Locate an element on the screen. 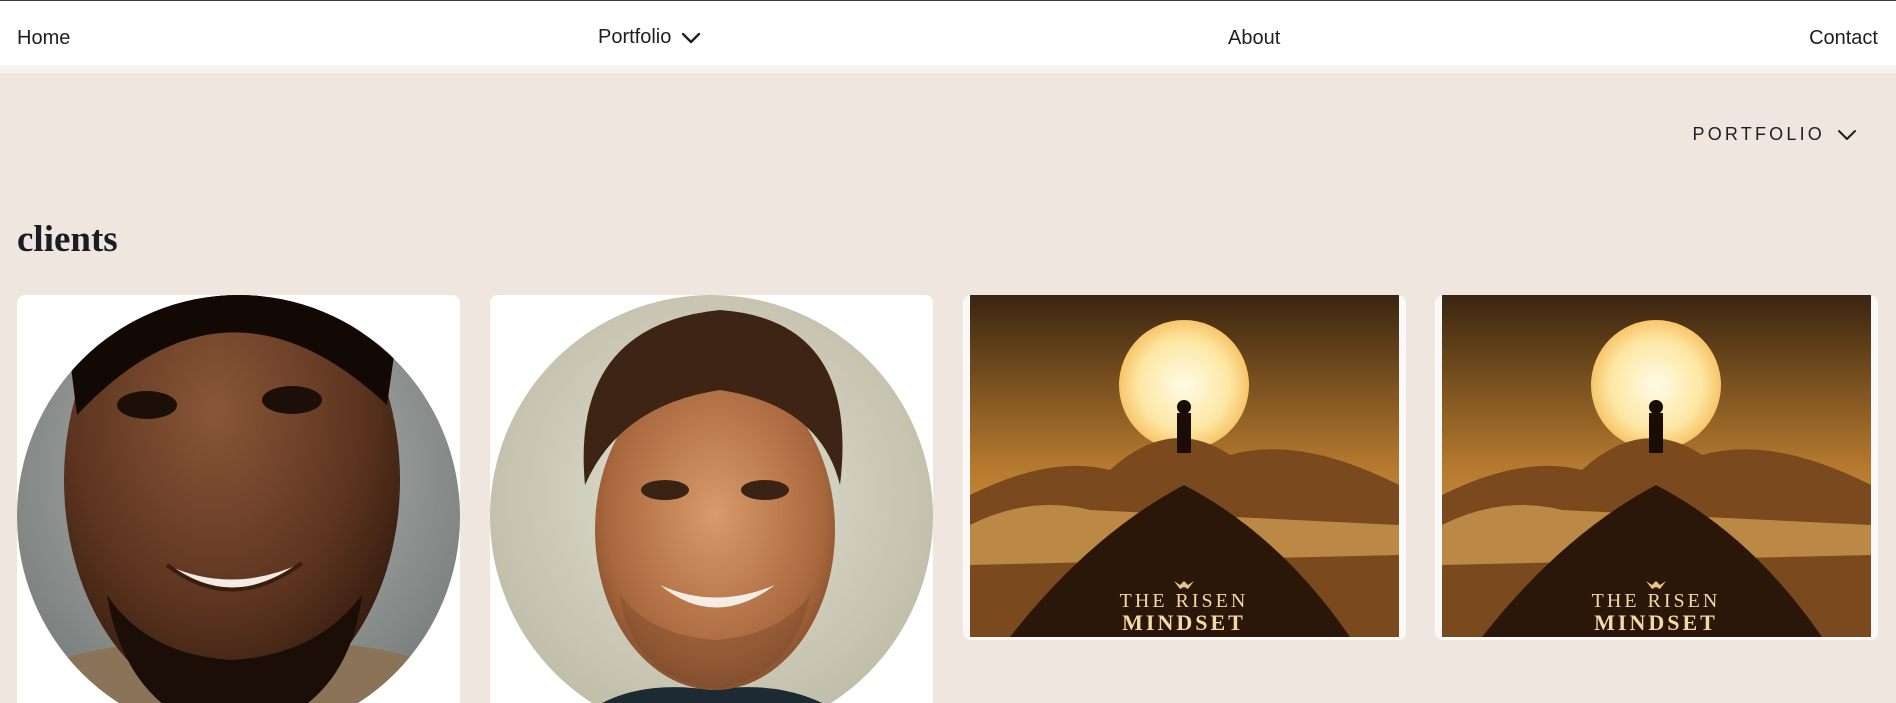  top-navigation: Home Portfolio About Contact is located at coordinates (948, 36).